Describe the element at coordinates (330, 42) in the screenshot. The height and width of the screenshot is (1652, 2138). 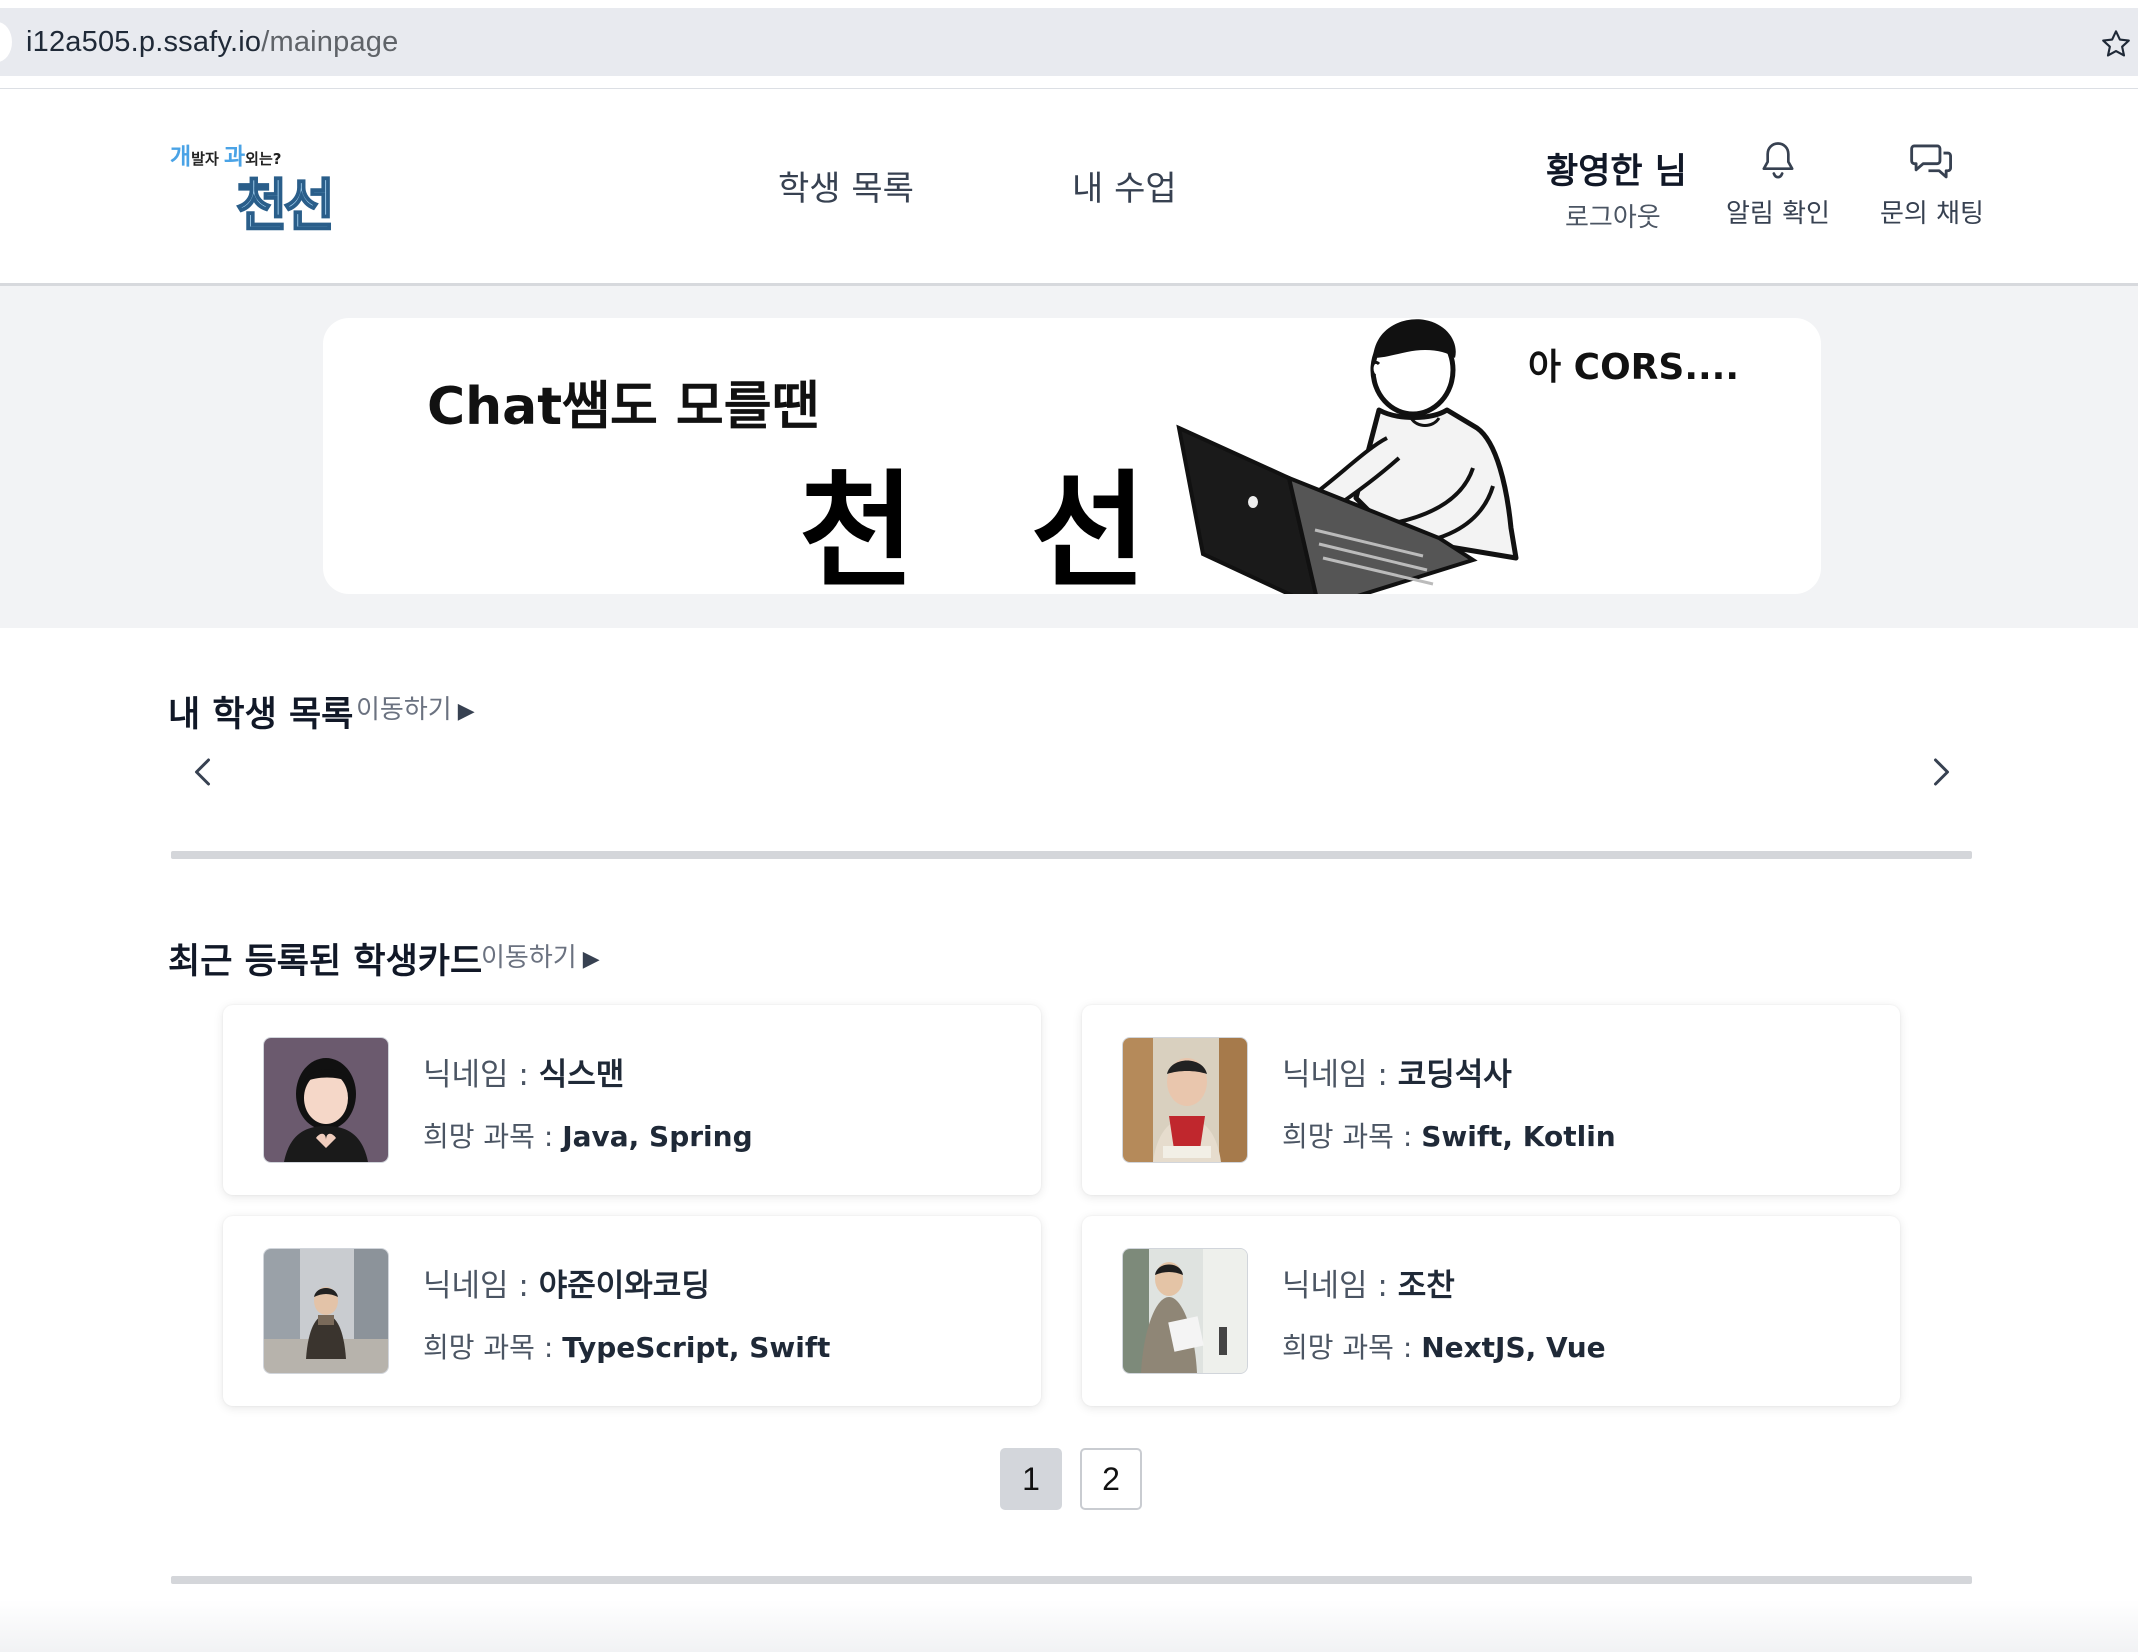
I see `url-path: /mainpage` at that location.